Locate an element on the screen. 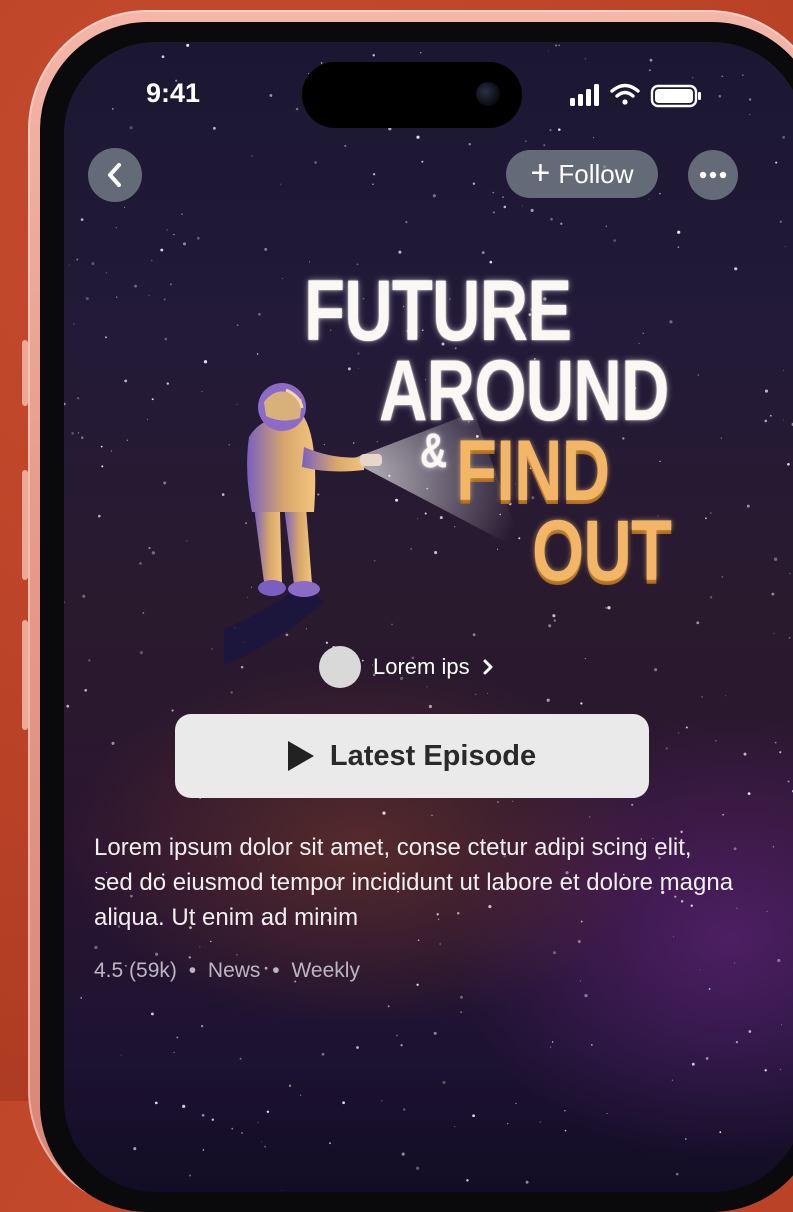 The image size is (793, 1212). artwork-title-line-4: OUT is located at coordinates (602, 551).